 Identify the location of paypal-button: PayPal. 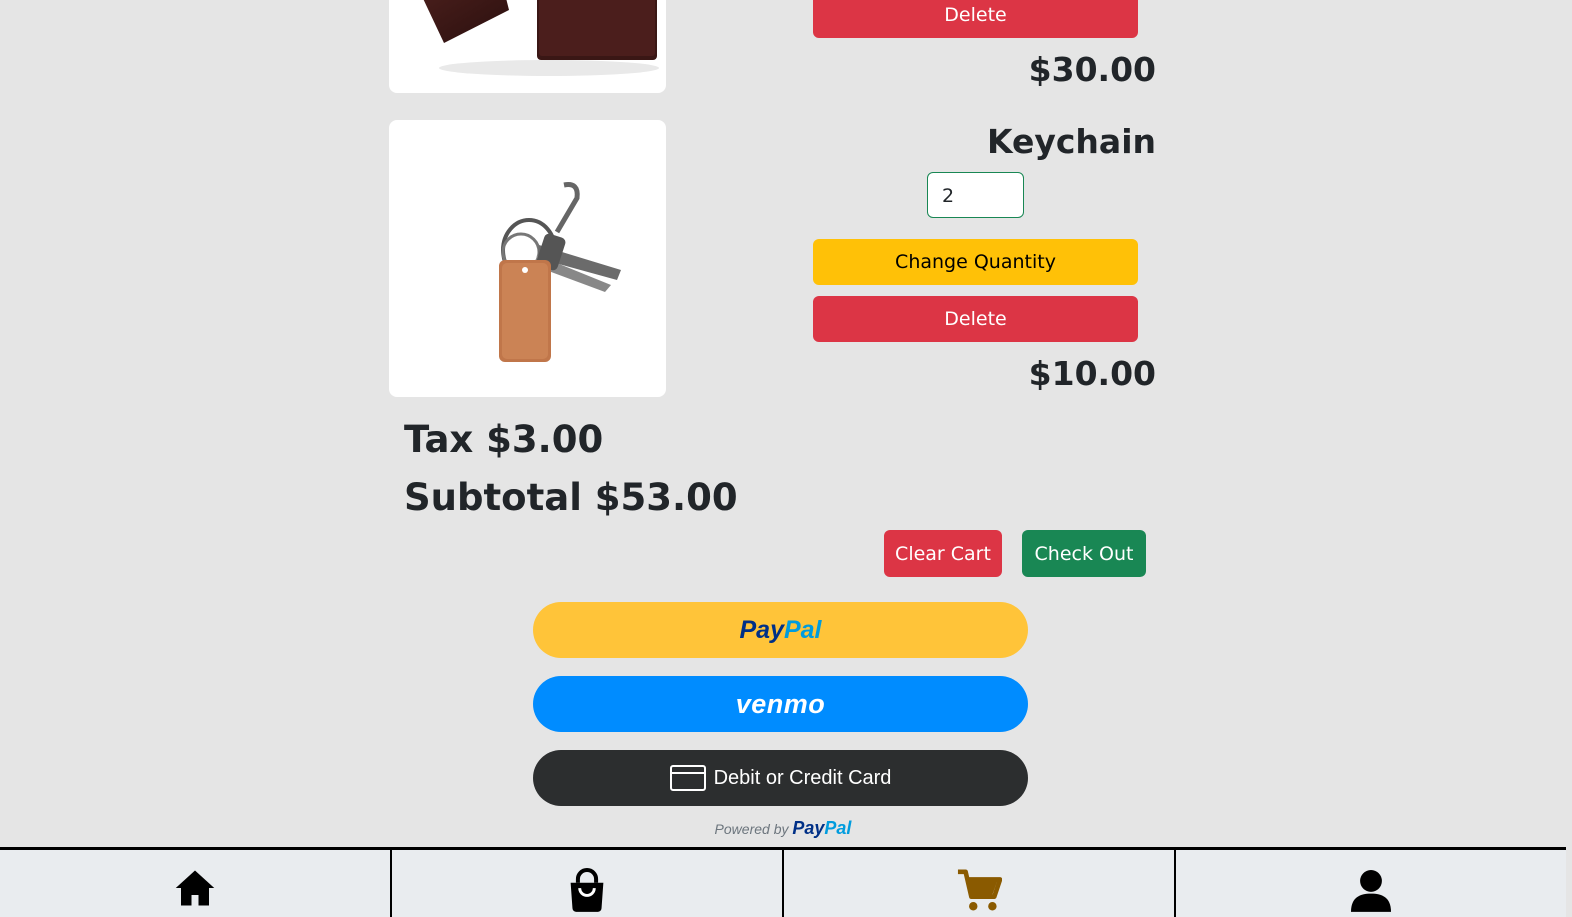
(780, 630).